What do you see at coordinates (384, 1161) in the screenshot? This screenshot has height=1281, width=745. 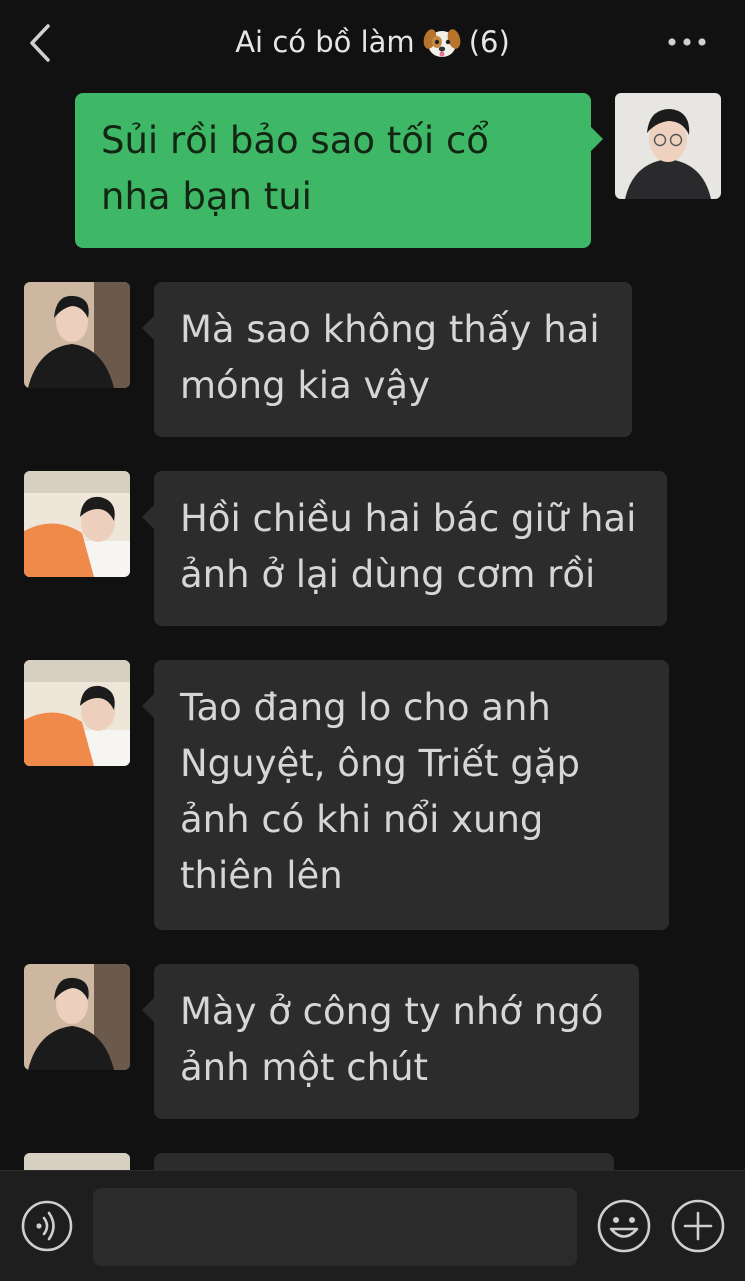 I see `message-bubble-incoming` at bounding box center [384, 1161].